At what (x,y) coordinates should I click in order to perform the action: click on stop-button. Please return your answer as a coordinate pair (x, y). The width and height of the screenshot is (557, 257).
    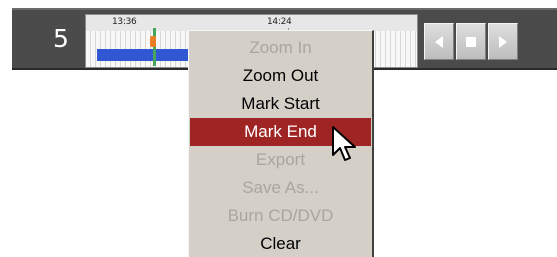
    Looking at the image, I should click on (471, 41).